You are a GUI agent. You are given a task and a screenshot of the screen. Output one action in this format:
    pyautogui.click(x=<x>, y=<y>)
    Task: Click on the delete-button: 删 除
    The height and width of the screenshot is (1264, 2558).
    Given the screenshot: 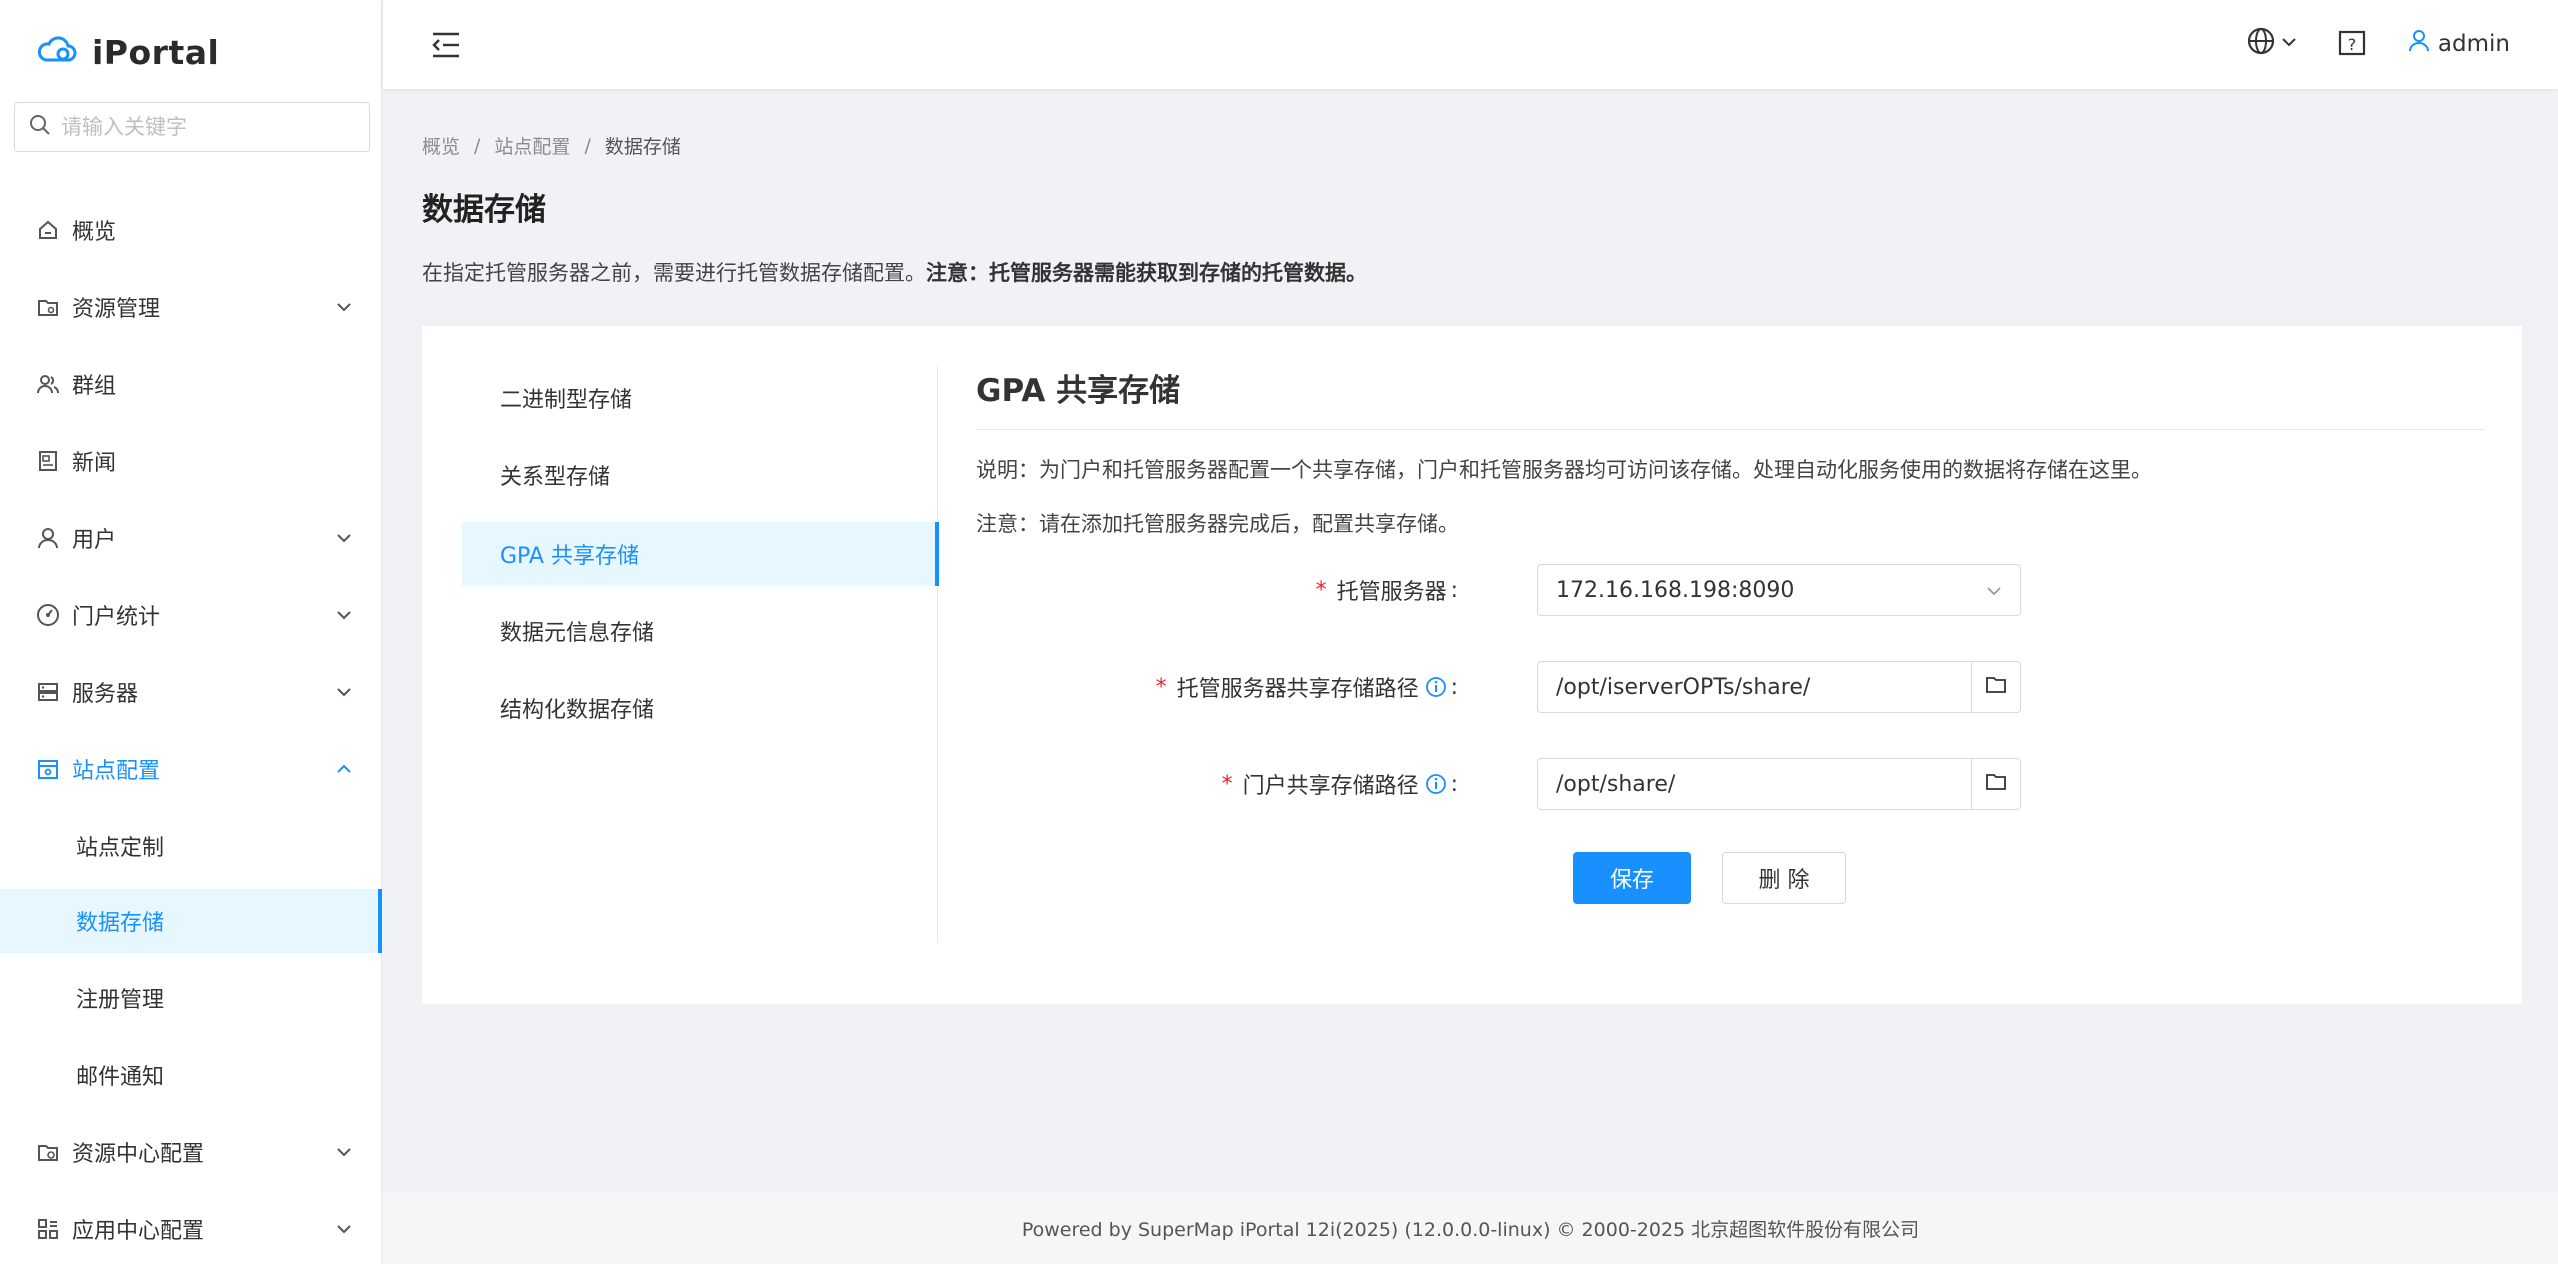 What is the action you would take?
    pyautogui.click(x=1784, y=878)
    